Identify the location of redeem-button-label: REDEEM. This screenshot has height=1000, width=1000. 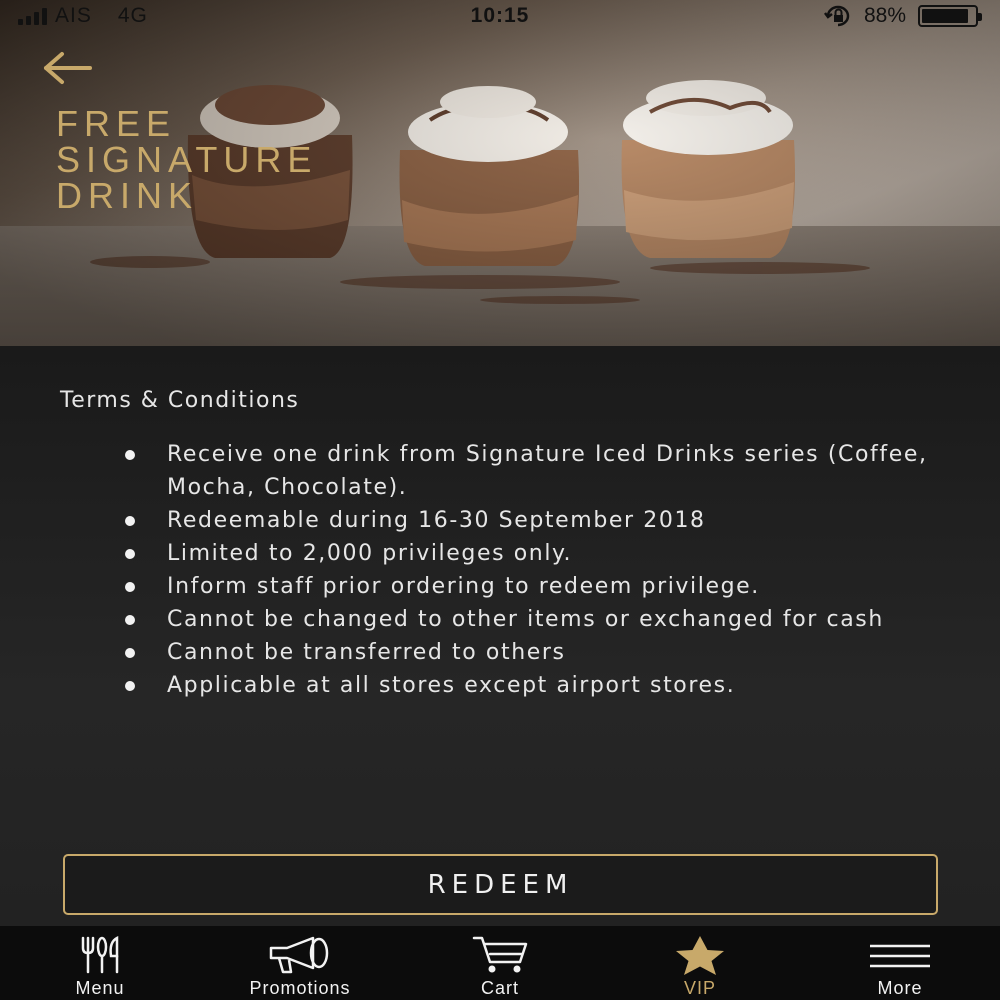
(500, 884).